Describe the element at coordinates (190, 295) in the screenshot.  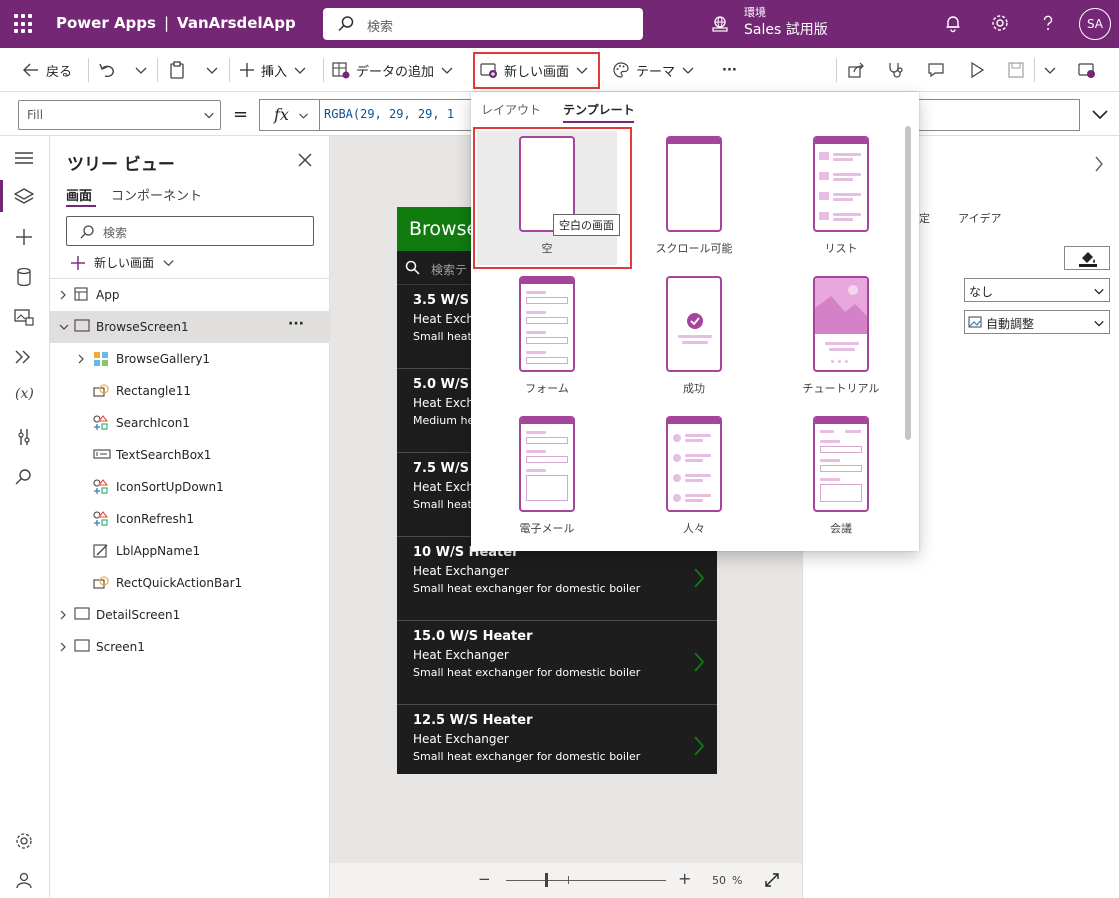
I see `tree-item-app: App` at that location.